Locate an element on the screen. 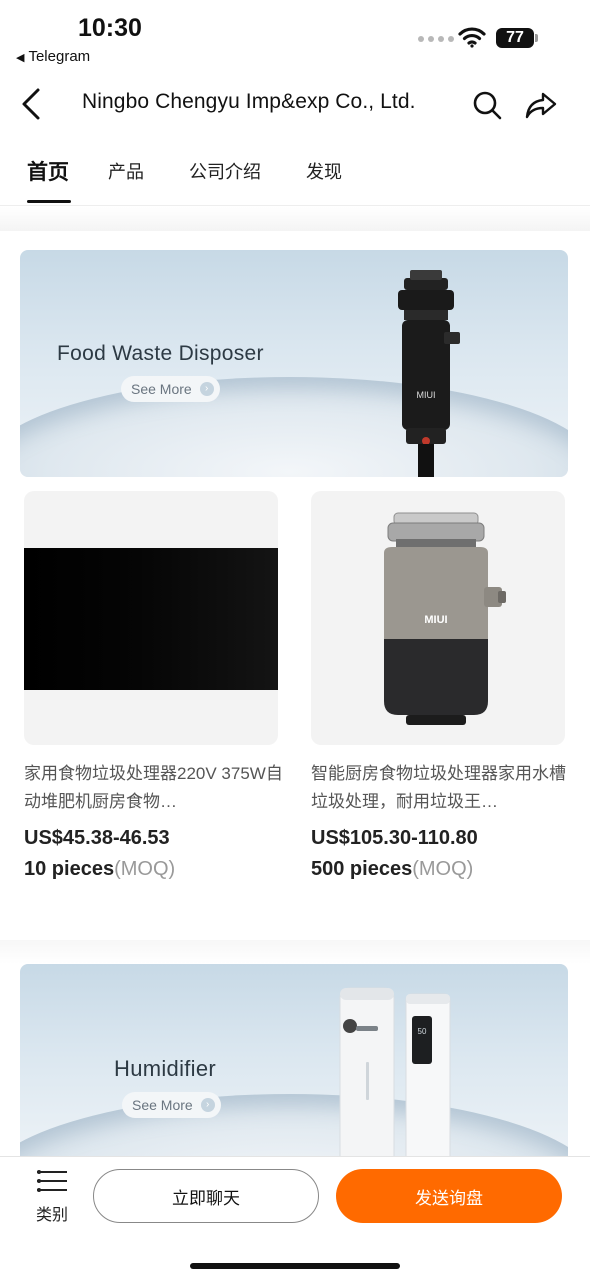  store-title: Ningbo Chengyu Imp&exp Co., Ltd. is located at coordinates (249, 101).